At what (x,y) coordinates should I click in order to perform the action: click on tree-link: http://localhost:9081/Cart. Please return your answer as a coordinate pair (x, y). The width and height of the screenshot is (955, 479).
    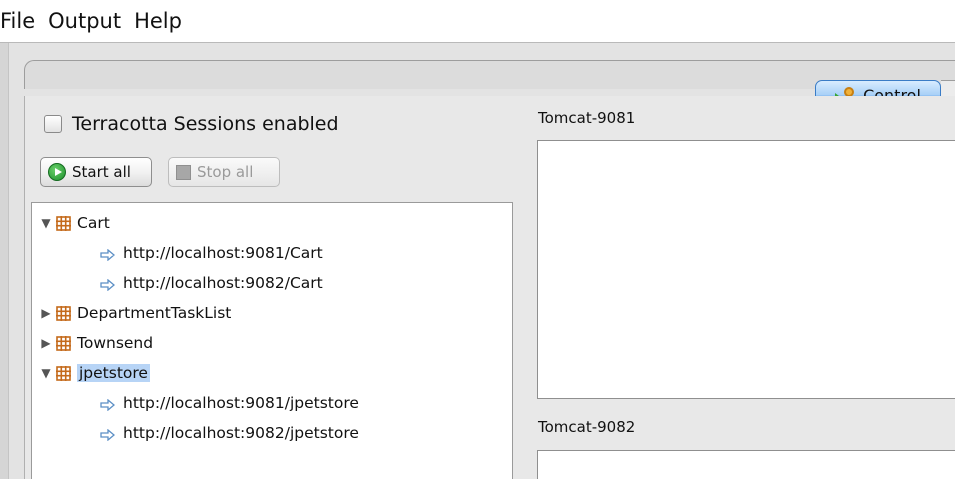
    Looking at the image, I should click on (211, 253).